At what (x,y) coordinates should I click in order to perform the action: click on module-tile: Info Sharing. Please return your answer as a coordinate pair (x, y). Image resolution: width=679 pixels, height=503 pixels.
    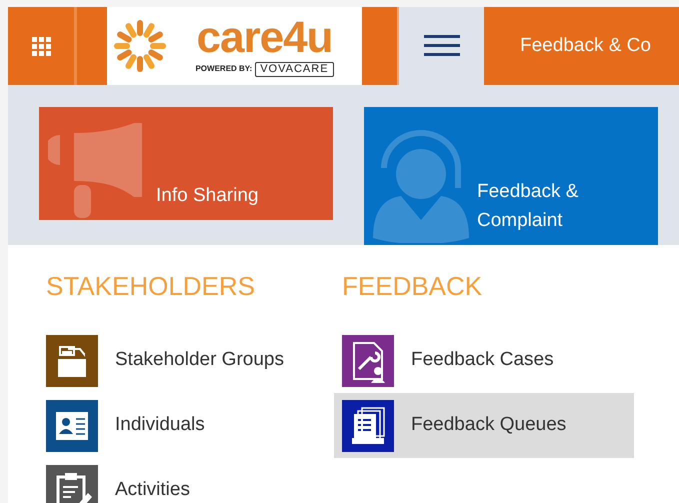
    Looking at the image, I should click on (186, 163).